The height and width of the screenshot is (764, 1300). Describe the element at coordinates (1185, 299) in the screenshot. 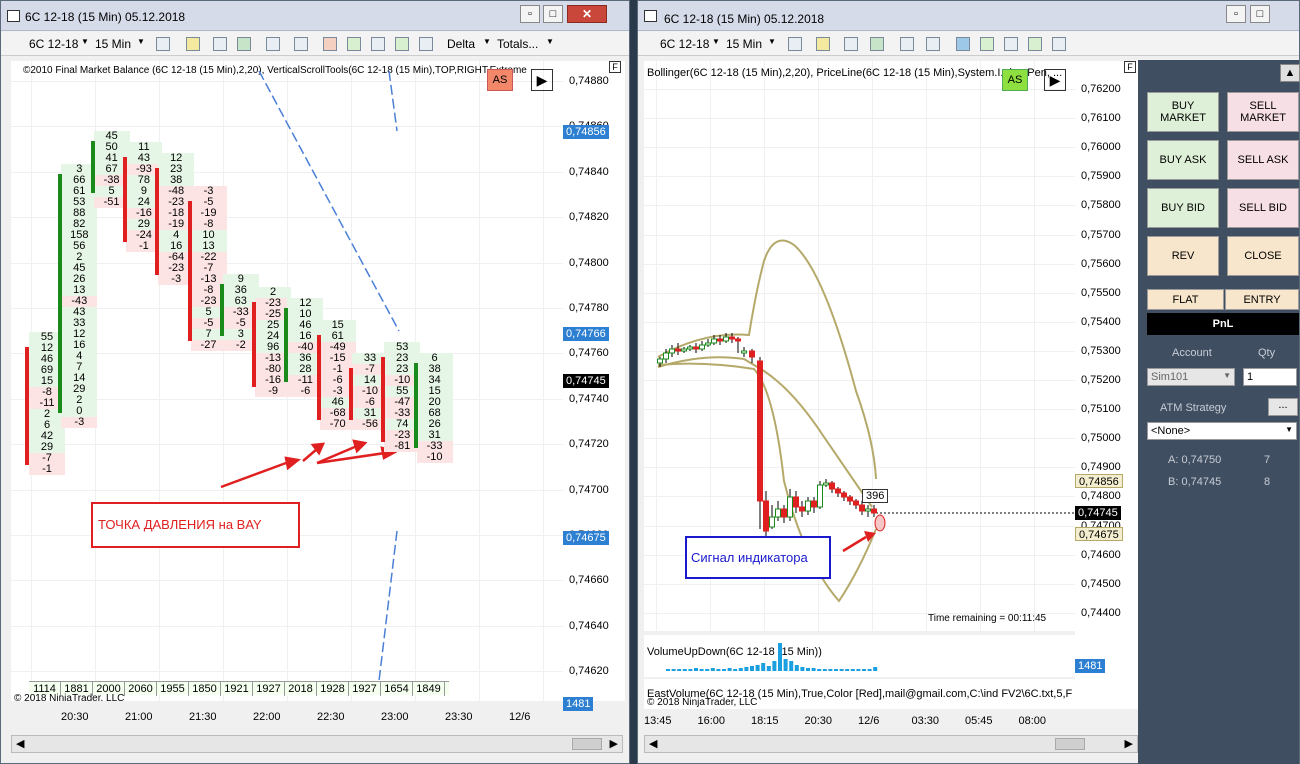

I see `flat-button: FLAT` at that location.